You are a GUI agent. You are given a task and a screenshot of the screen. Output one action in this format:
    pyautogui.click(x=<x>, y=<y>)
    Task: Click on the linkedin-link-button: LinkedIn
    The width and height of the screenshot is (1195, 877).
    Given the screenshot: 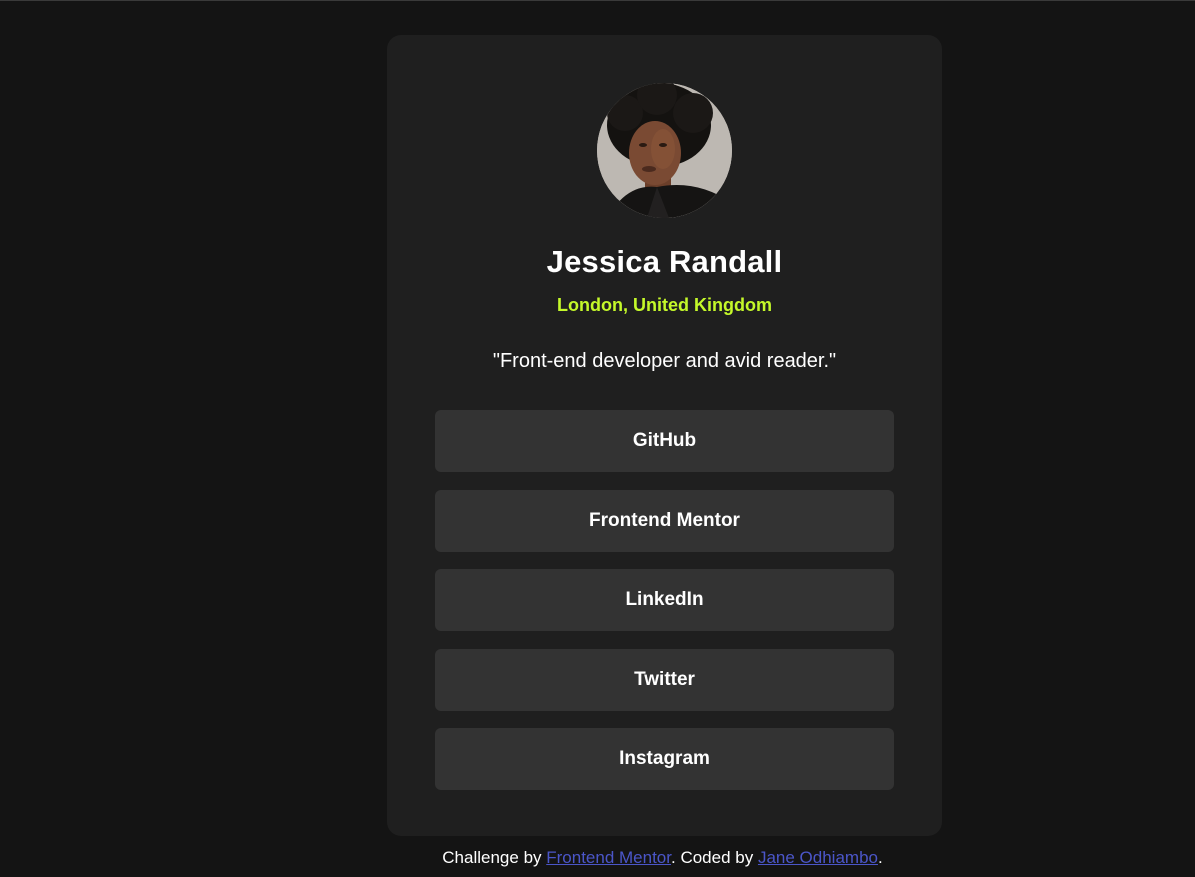 What is the action you would take?
    pyautogui.click(x=664, y=600)
    